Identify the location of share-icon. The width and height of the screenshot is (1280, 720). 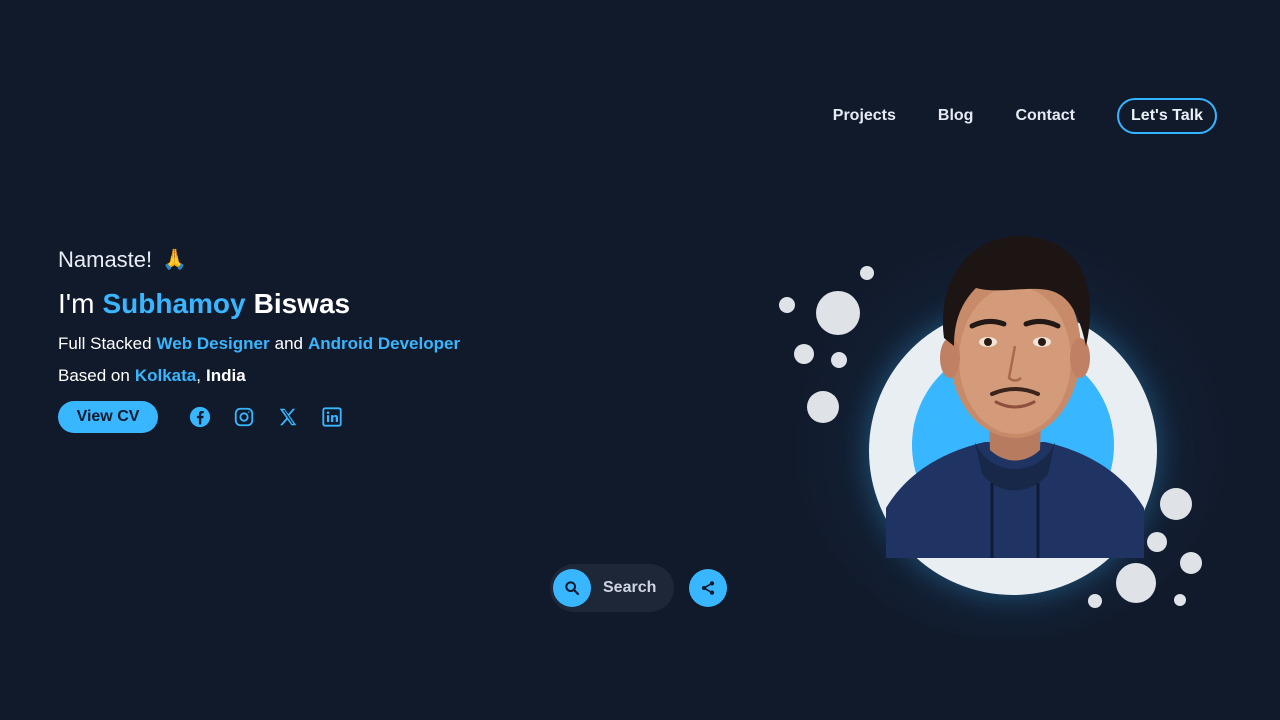
(708, 588).